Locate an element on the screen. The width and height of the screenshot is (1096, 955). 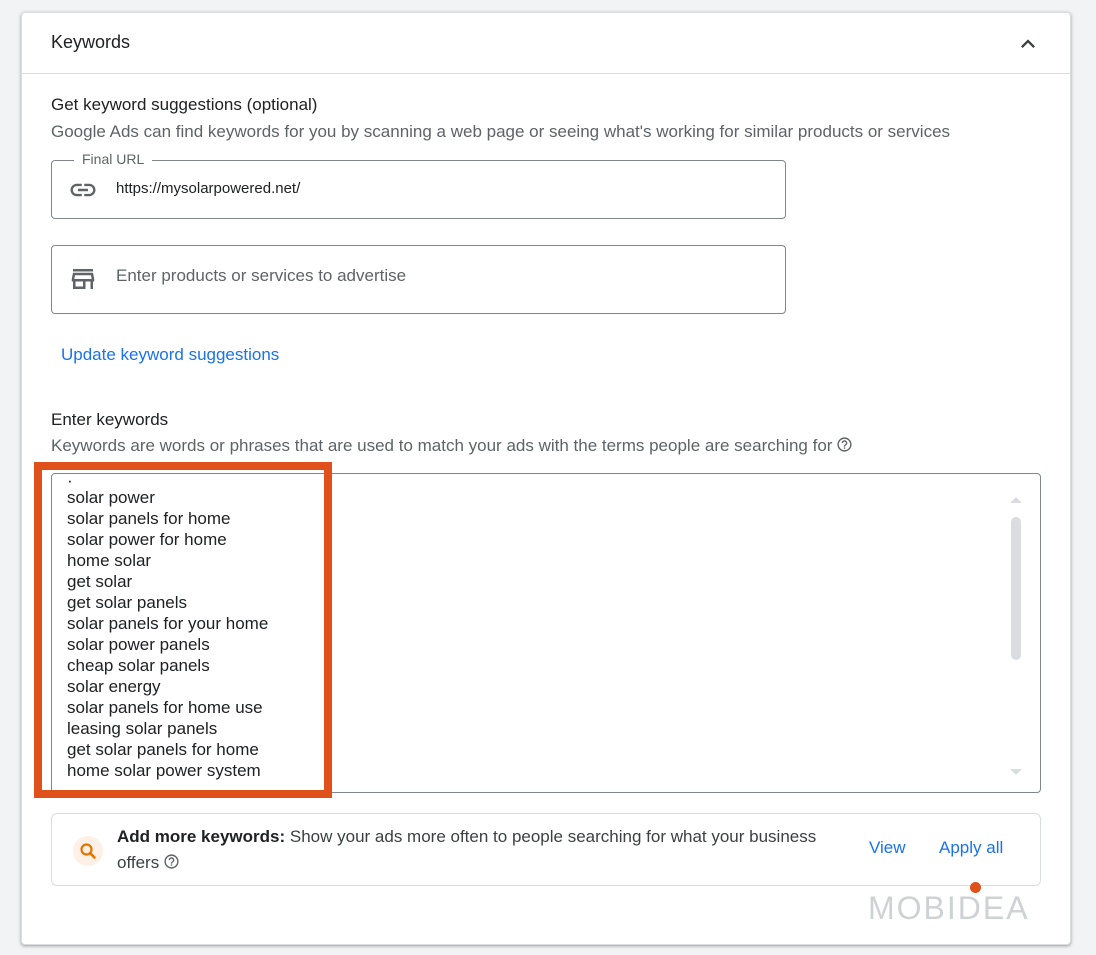
collapse-button is located at coordinates (1028, 44).